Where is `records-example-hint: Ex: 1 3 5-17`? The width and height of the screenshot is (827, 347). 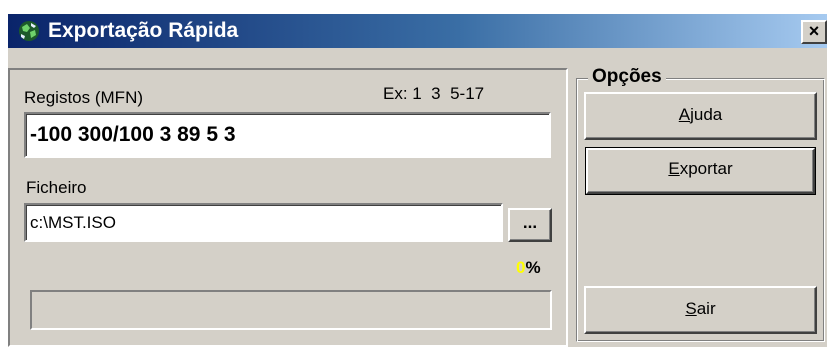 records-example-hint: Ex: 1 3 5-17 is located at coordinates (434, 93).